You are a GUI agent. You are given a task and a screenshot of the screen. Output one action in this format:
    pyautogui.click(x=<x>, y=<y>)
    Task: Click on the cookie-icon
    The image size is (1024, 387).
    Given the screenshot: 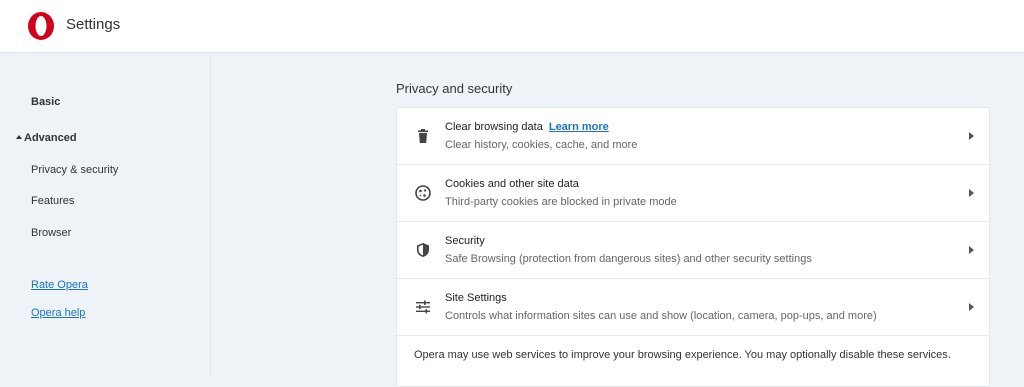 What is the action you would take?
    pyautogui.click(x=423, y=193)
    